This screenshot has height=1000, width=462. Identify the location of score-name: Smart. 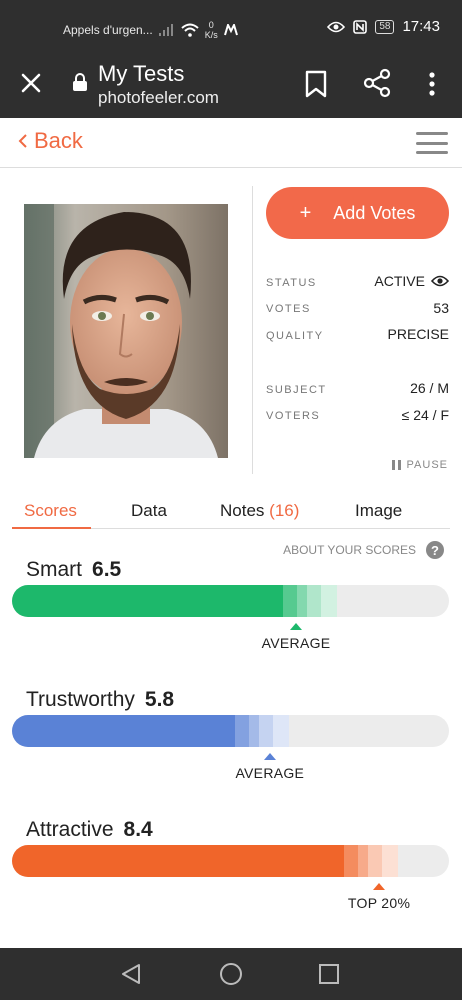
(54, 569).